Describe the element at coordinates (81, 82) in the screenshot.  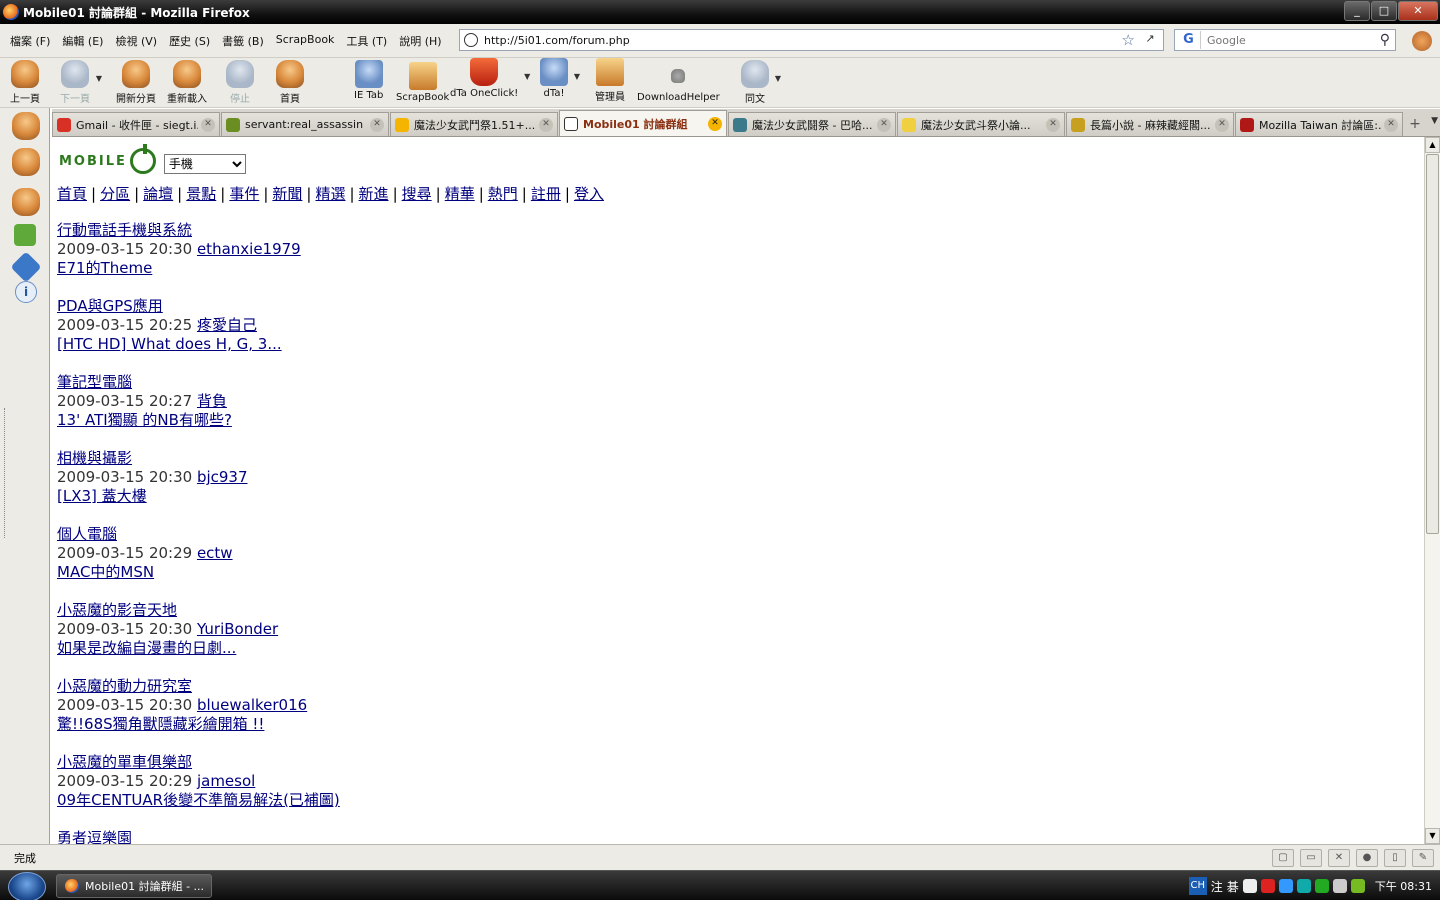
I see `forward-button: 下一頁 ▼` at that location.